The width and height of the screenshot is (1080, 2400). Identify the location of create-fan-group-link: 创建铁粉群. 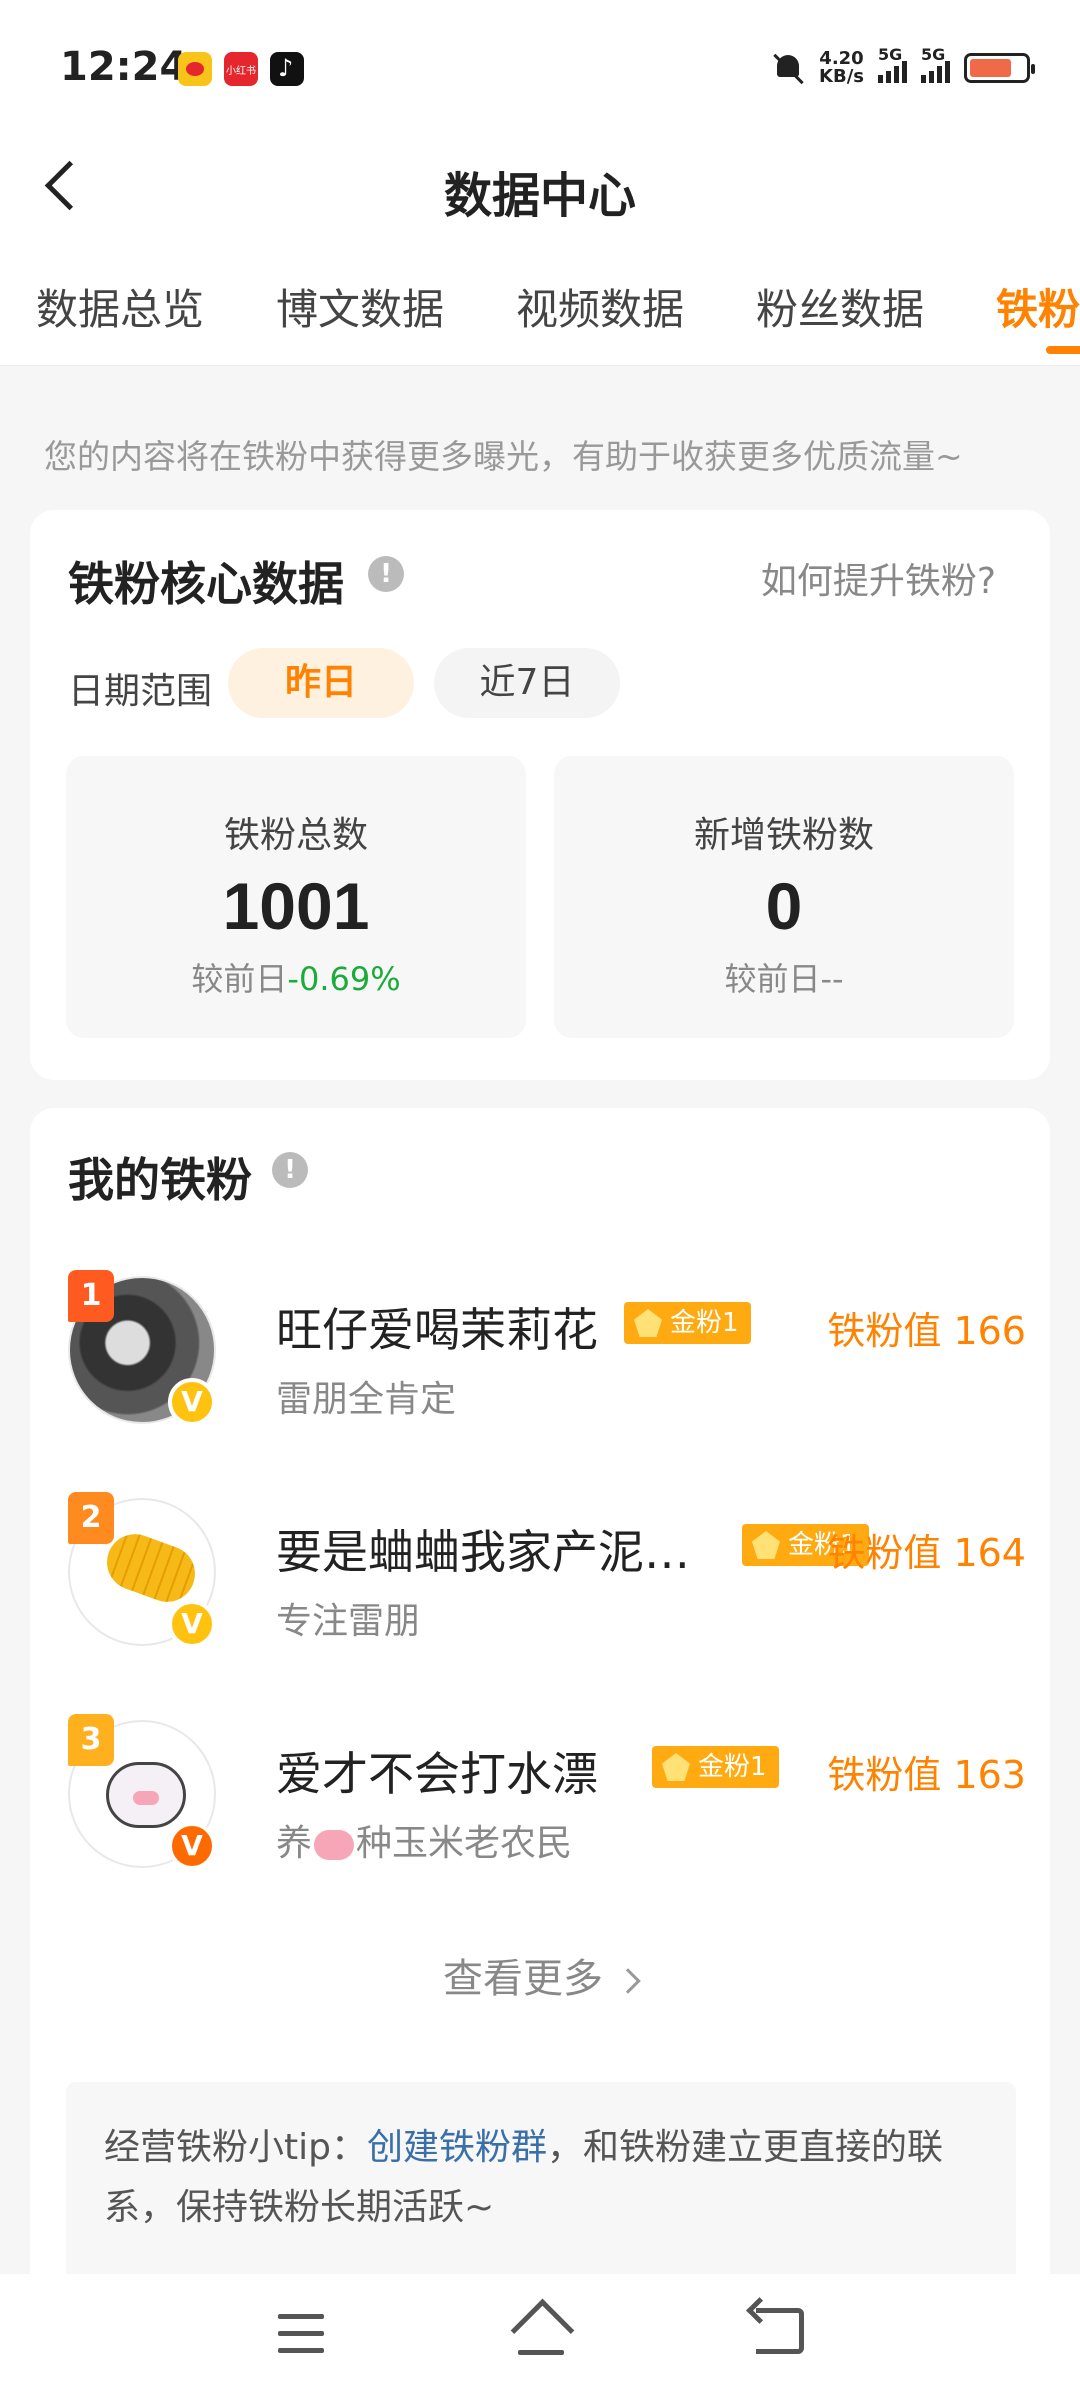
(457, 2147).